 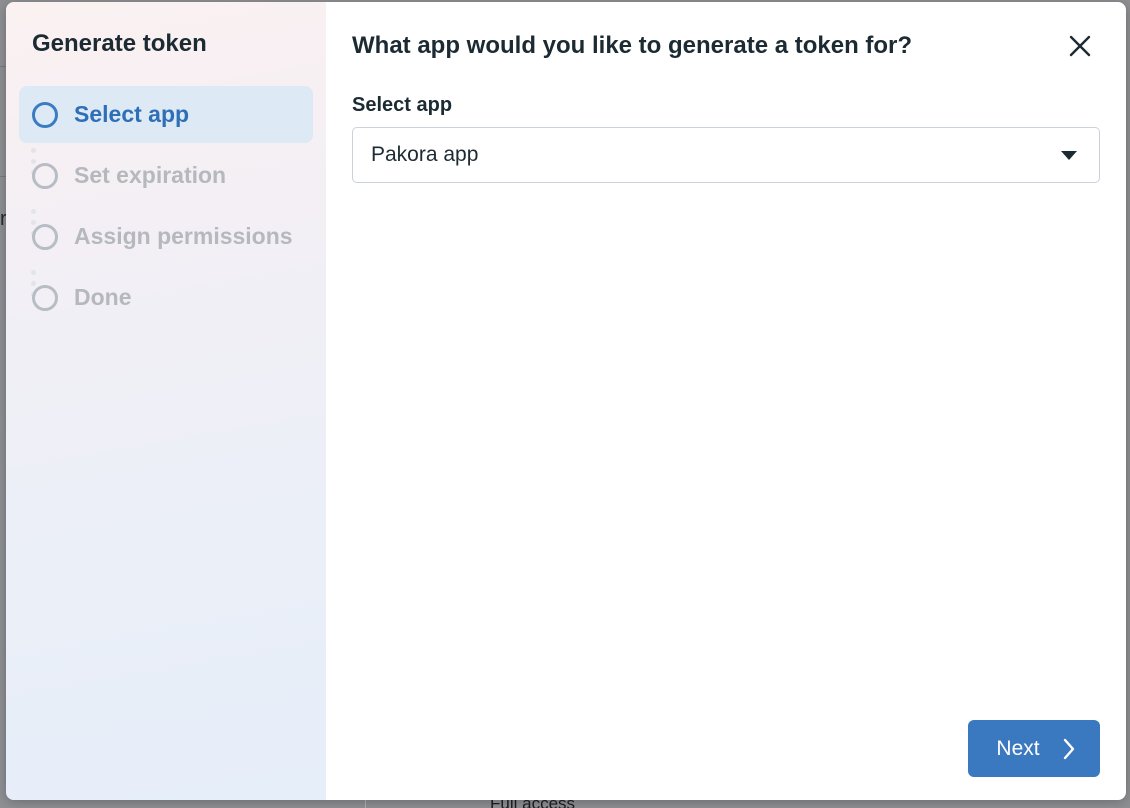 What do you see at coordinates (425, 154) in the screenshot?
I see `app-select-value: Pakora app` at bounding box center [425, 154].